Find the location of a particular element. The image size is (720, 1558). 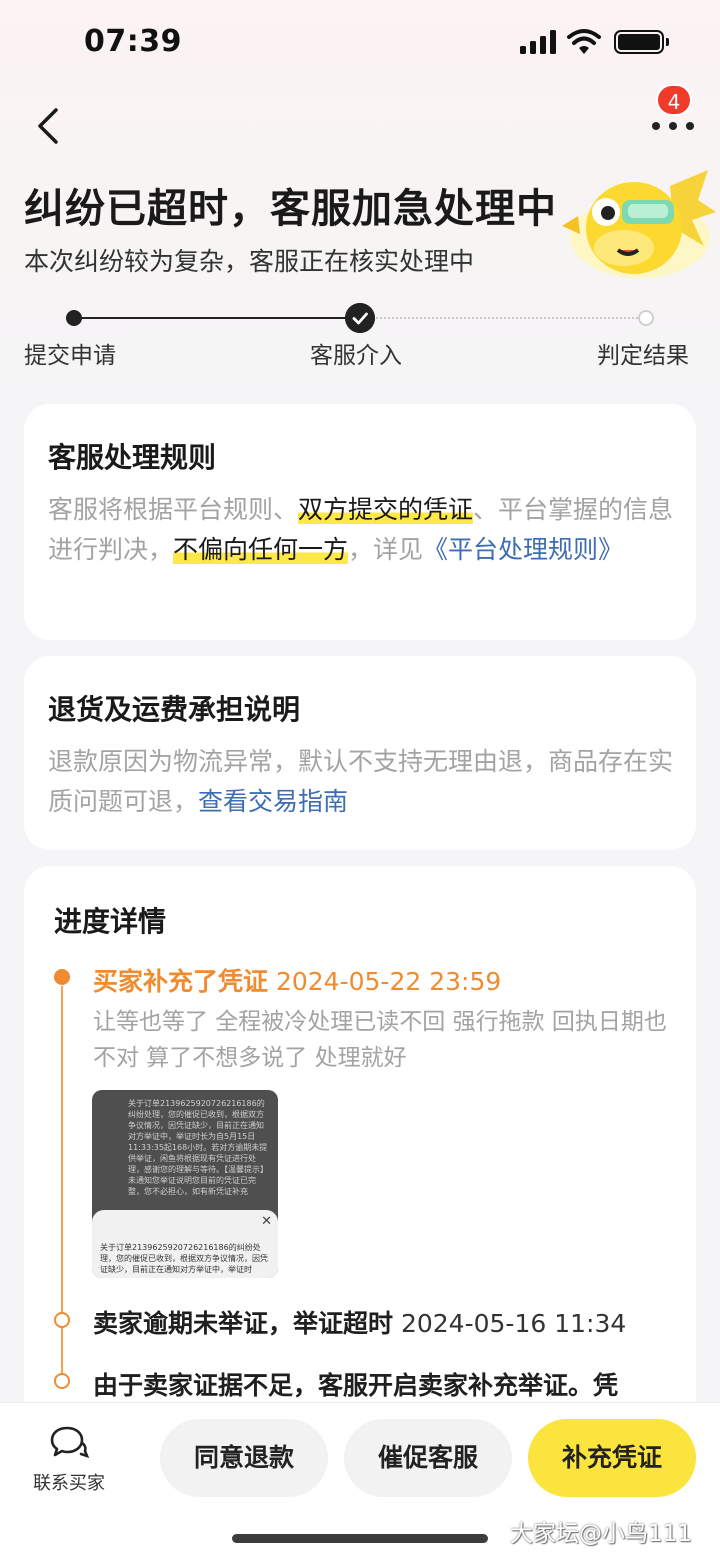

fish-mascot-icon is located at coordinates (639, 224).